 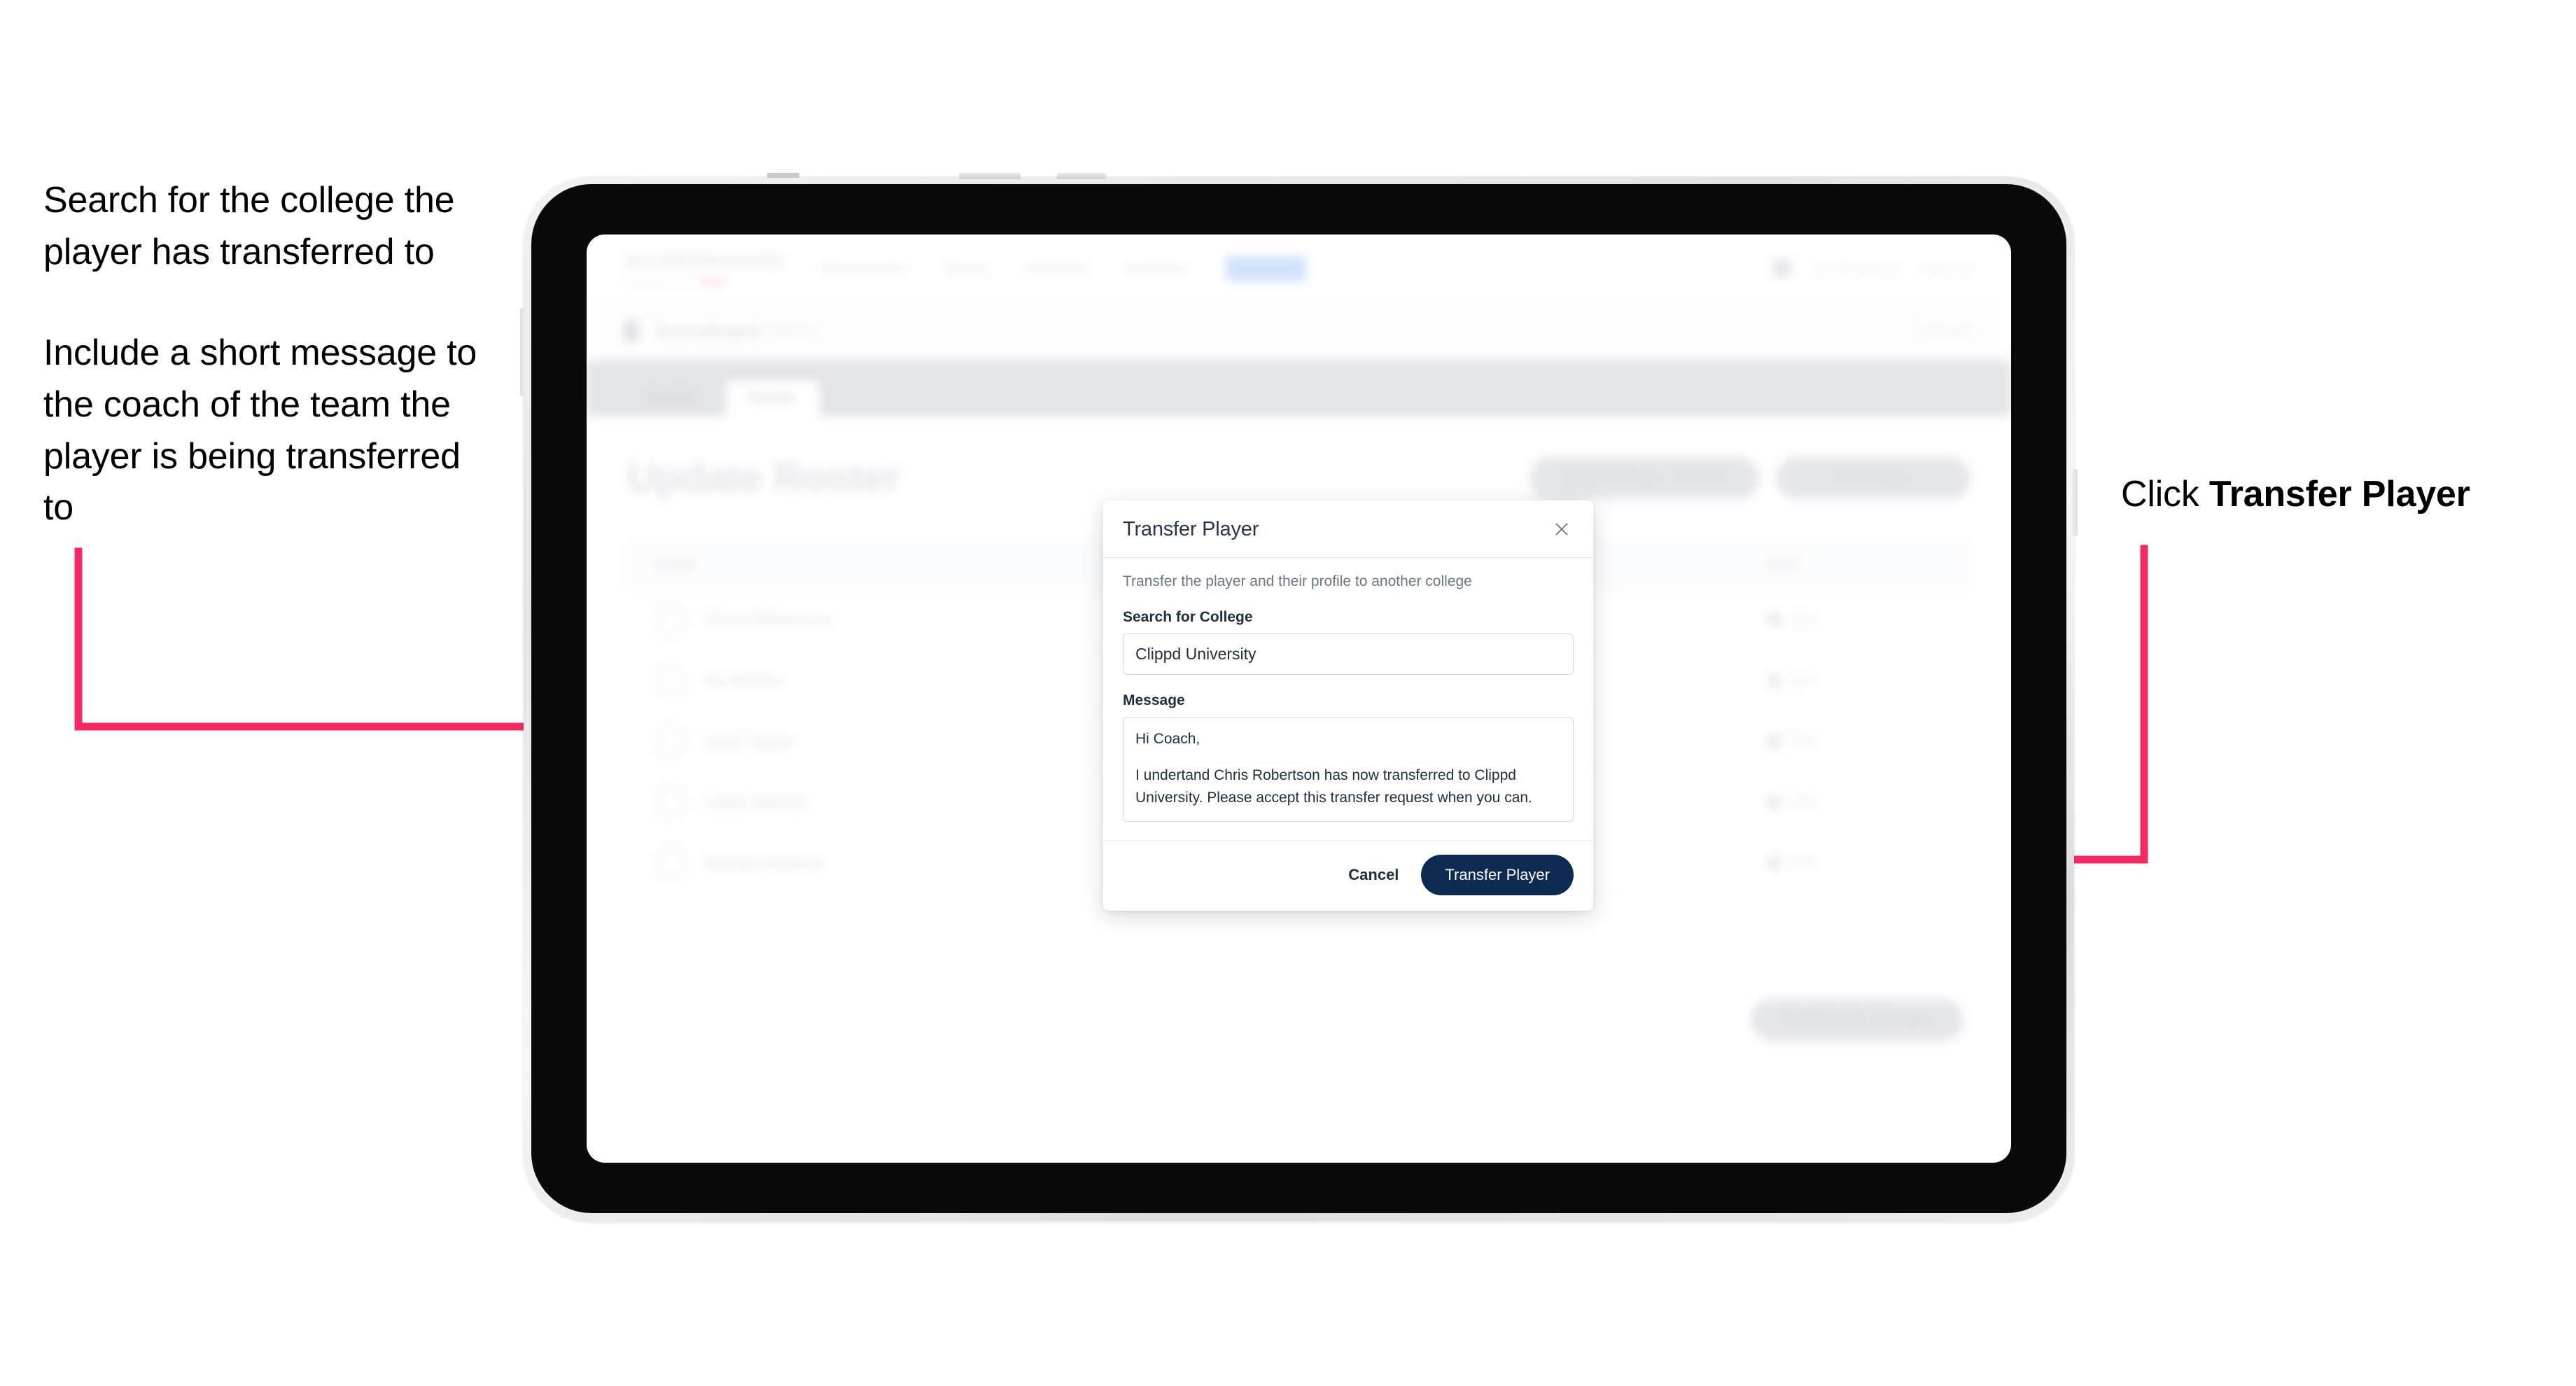 What do you see at coordinates (1191, 528) in the screenshot?
I see `dialog-title: Transfer Player` at bounding box center [1191, 528].